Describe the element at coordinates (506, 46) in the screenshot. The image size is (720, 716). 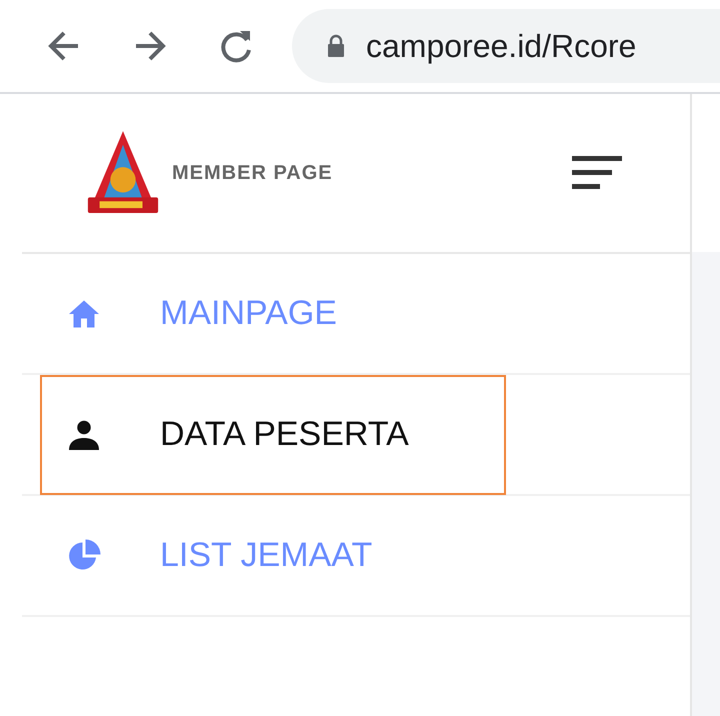
I see `address-bar: camporee.id/Rcore` at that location.